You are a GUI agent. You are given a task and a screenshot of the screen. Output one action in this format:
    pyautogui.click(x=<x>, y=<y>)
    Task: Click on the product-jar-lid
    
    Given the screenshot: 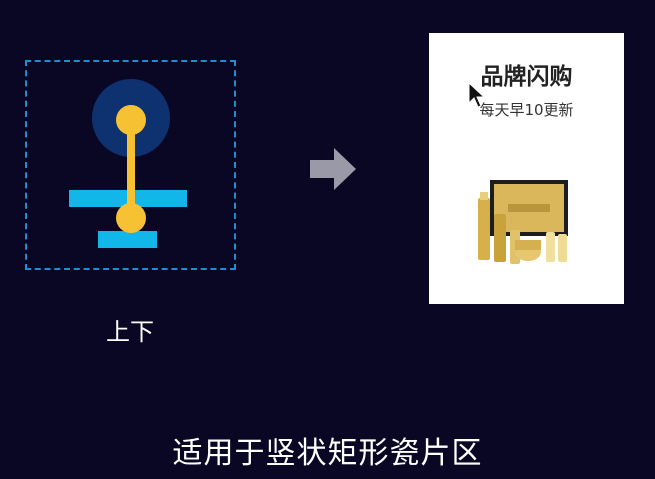 What is the action you would take?
    pyautogui.click(x=528, y=245)
    